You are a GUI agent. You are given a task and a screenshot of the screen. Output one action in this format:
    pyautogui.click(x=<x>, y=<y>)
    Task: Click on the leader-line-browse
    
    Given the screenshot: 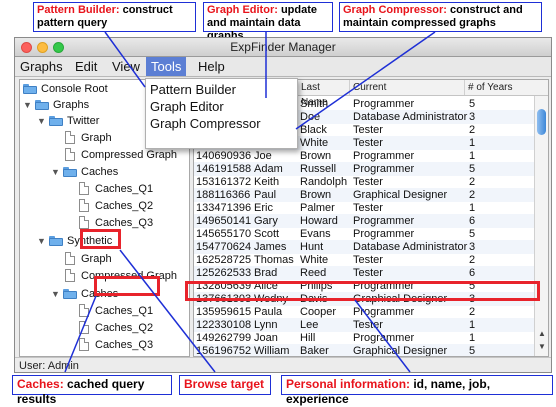 What is the action you would take?
    pyautogui.click(x=167, y=311)
    